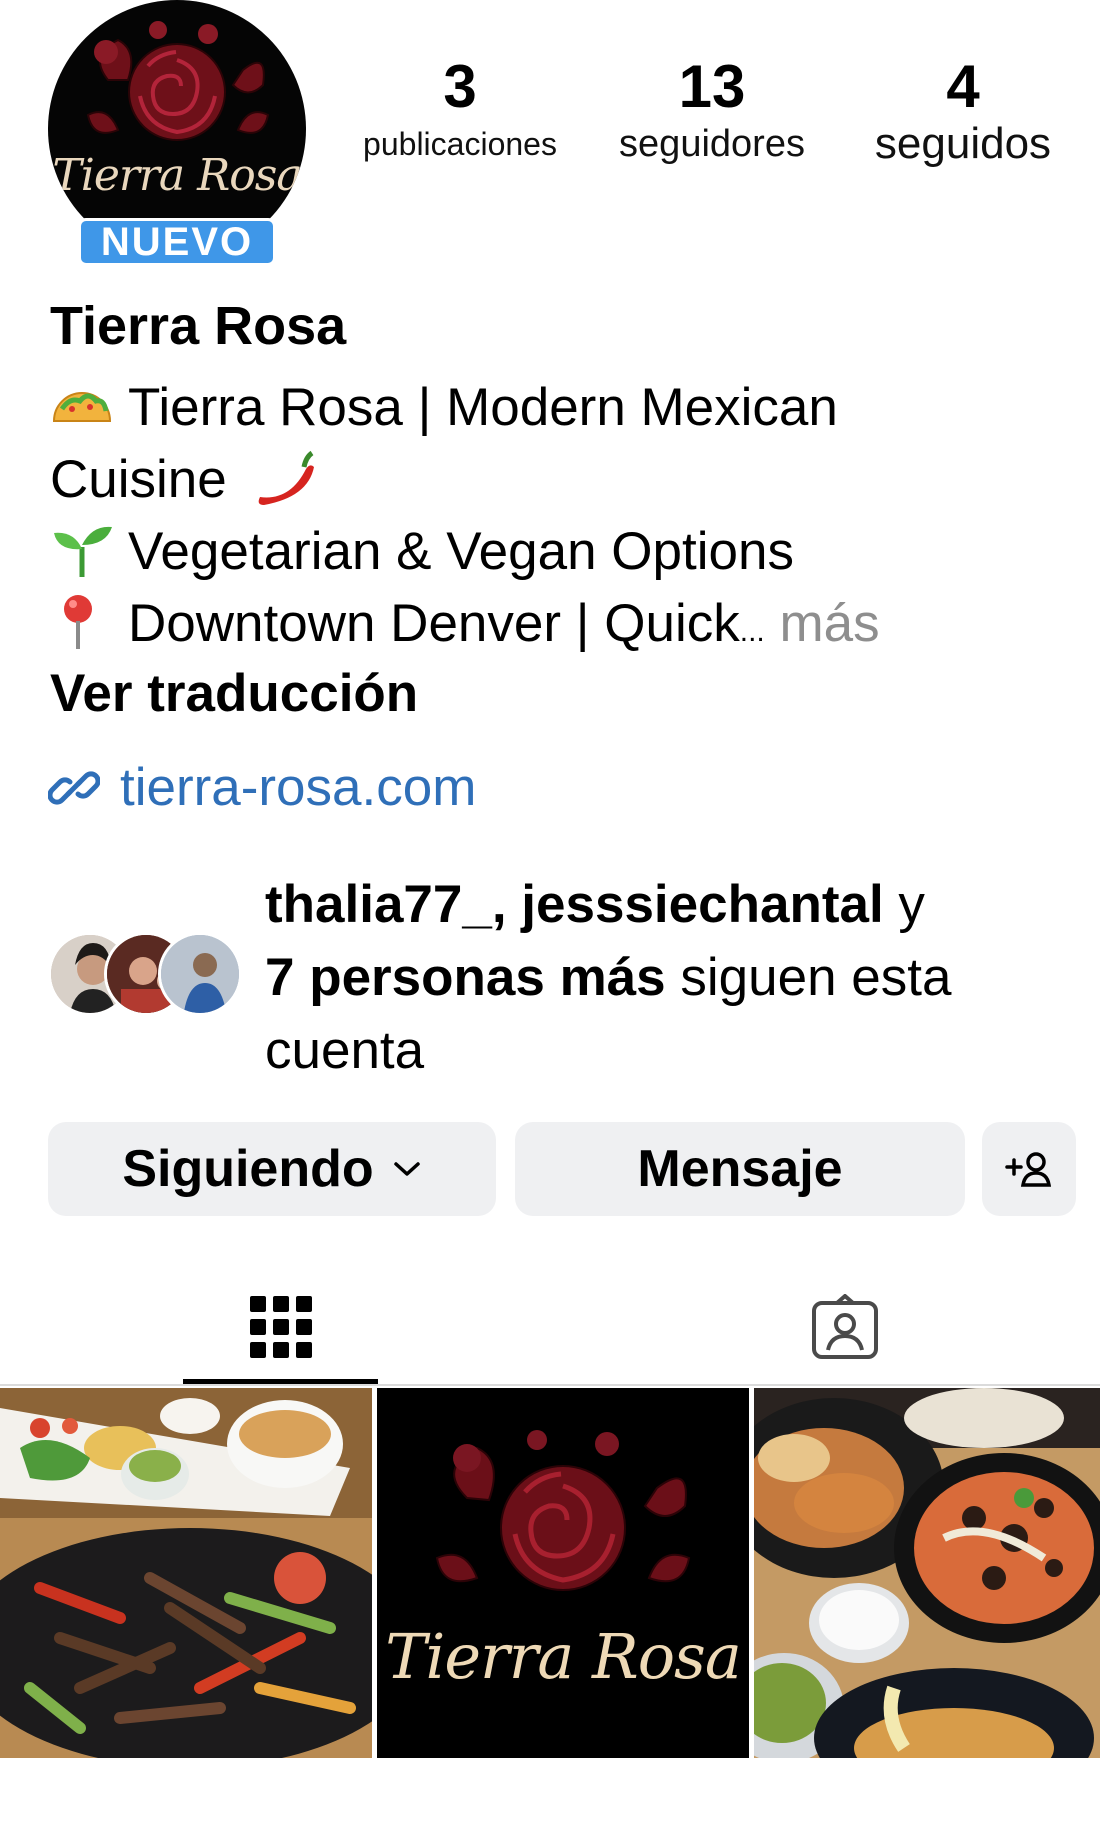  I want to click on bio-line-4: Downtown Denver | Quick... más, so click(555, 628).